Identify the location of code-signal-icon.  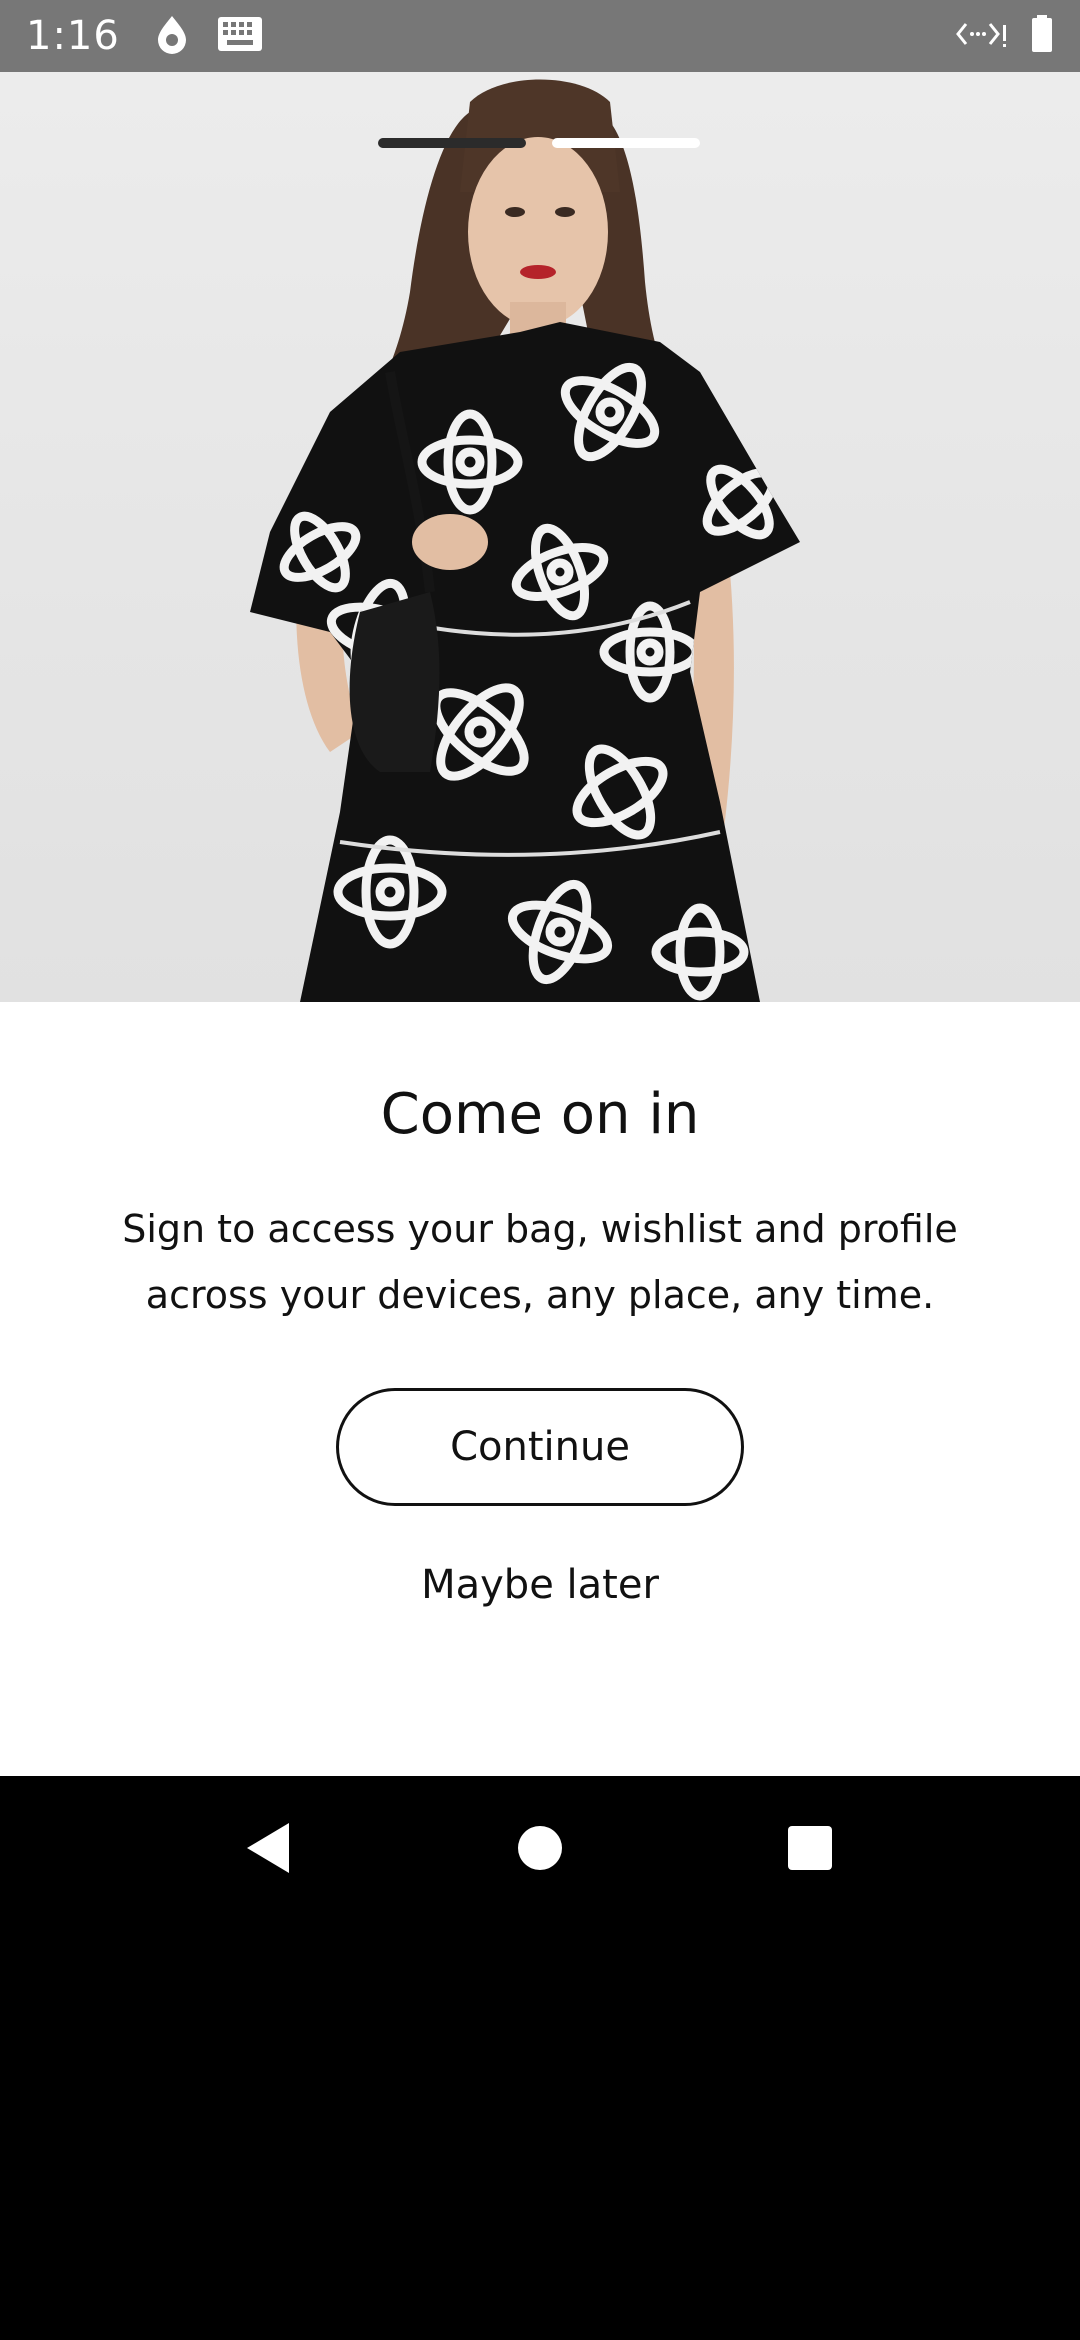
(982, 36).